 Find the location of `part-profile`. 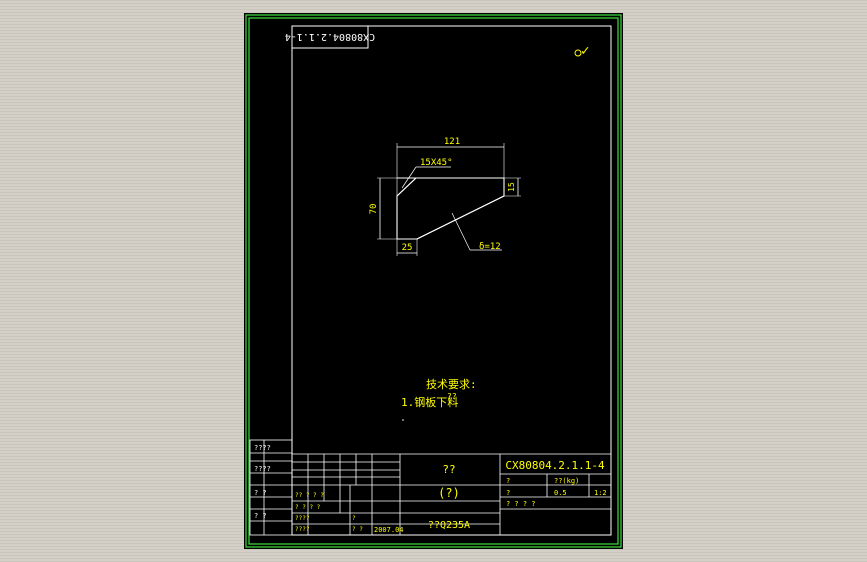

part-profile is located at coordinates (450, 208).